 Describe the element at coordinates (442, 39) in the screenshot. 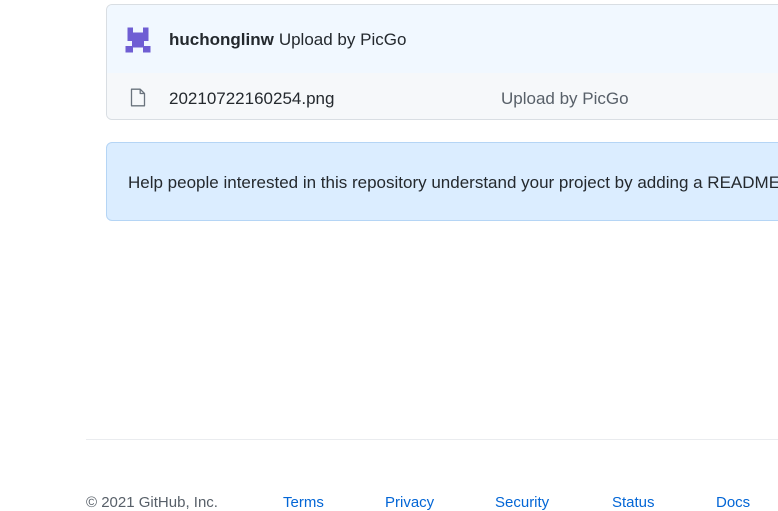

I see `latest-commit-row: huchonglinw Upload by PicGo` at that location.